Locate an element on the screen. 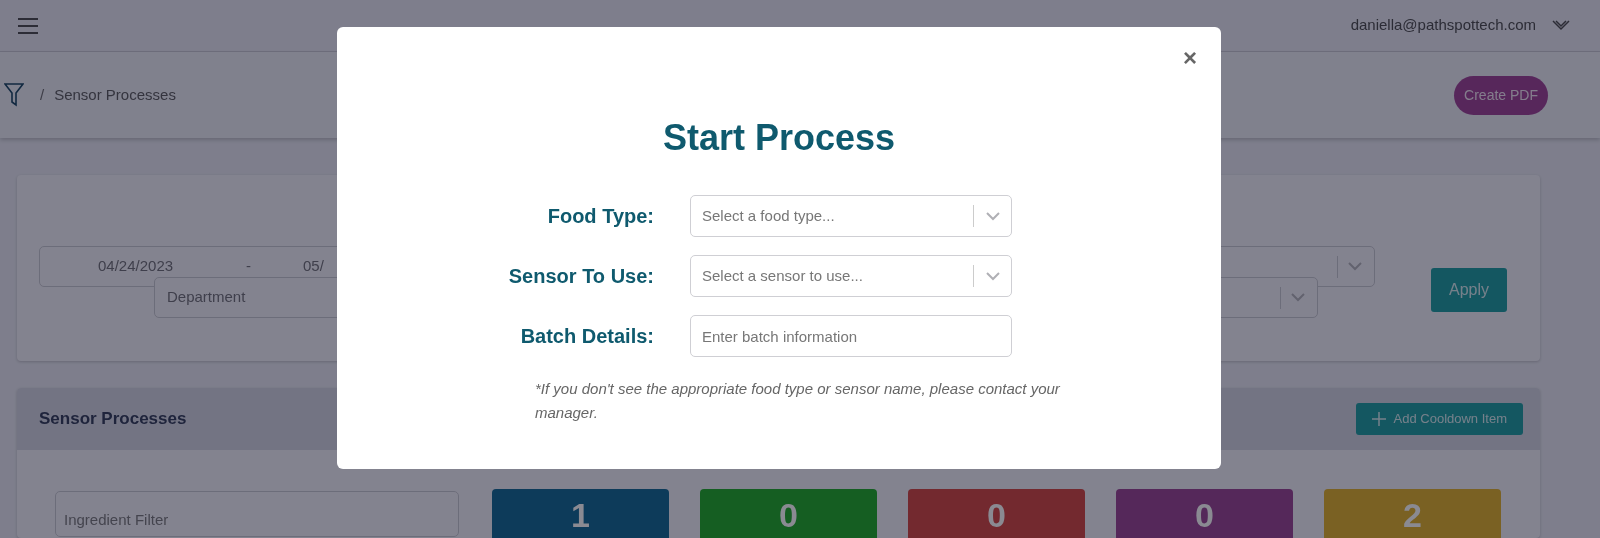  help-note: *If you don't see the appropriate food type or sensor name, please contact your manager. is located at coordinates (798, 401).